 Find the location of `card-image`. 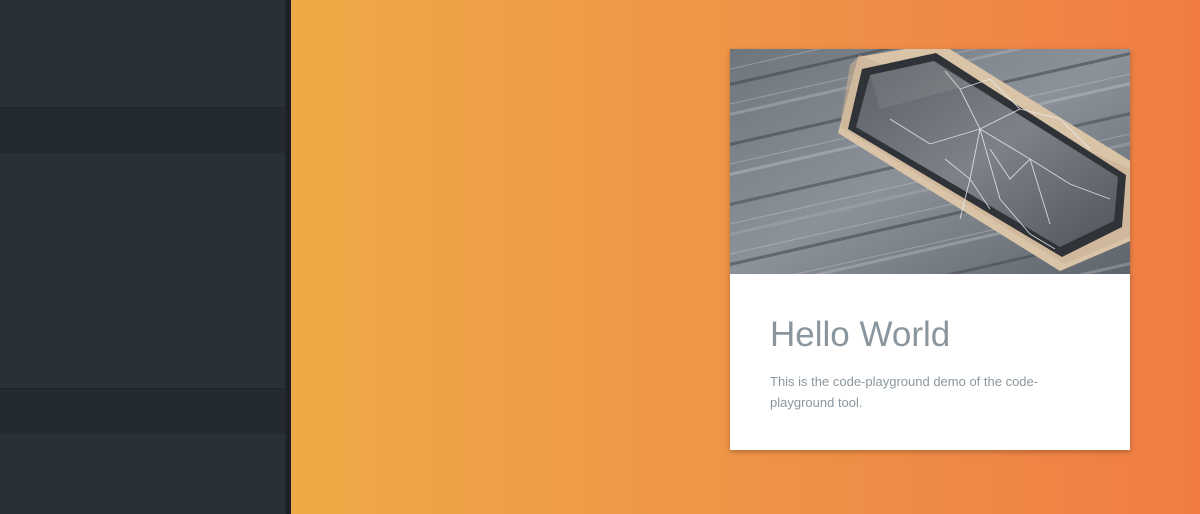

card-image is located at coordinates (930, 161).